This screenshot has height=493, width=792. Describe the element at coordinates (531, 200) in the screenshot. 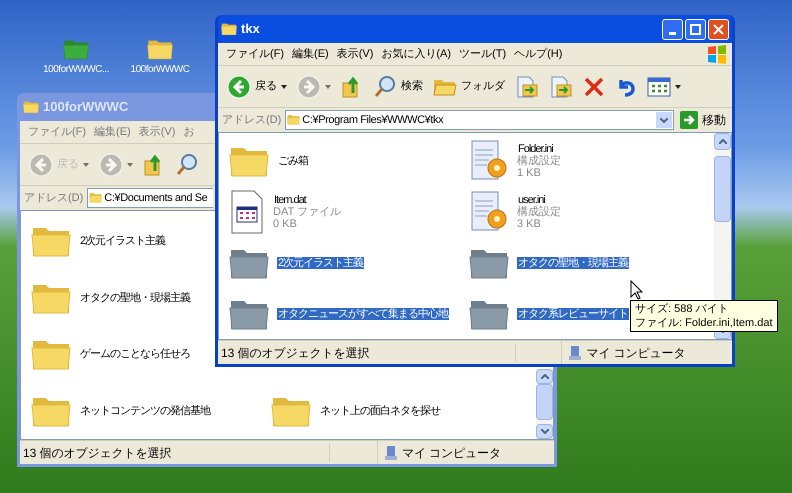

I see `file-name: user.ini` at that location.